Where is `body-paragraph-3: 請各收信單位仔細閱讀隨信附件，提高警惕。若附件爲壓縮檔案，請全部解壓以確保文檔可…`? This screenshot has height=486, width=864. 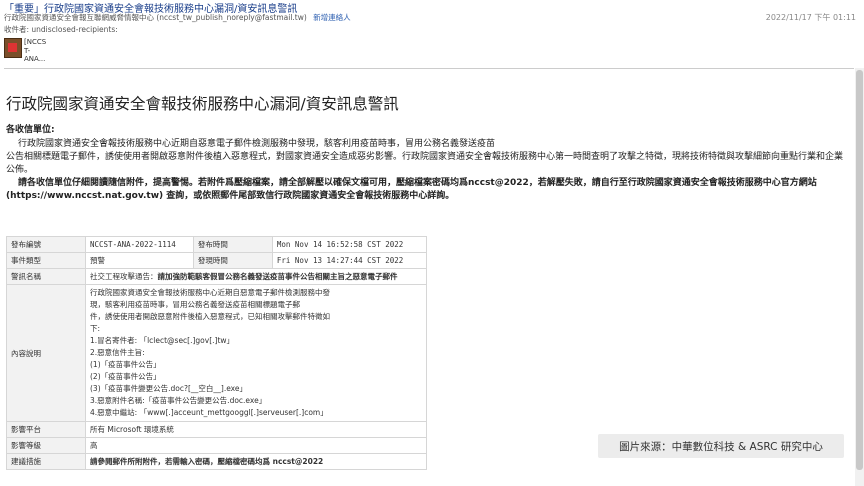
body-paragraph-3: 請各收信單位仔細閱讀隨信附件，提高警惕。若附件爲壓縮檔案，請全部解壓以確保文檔可… is located at coordinates (411, 189).